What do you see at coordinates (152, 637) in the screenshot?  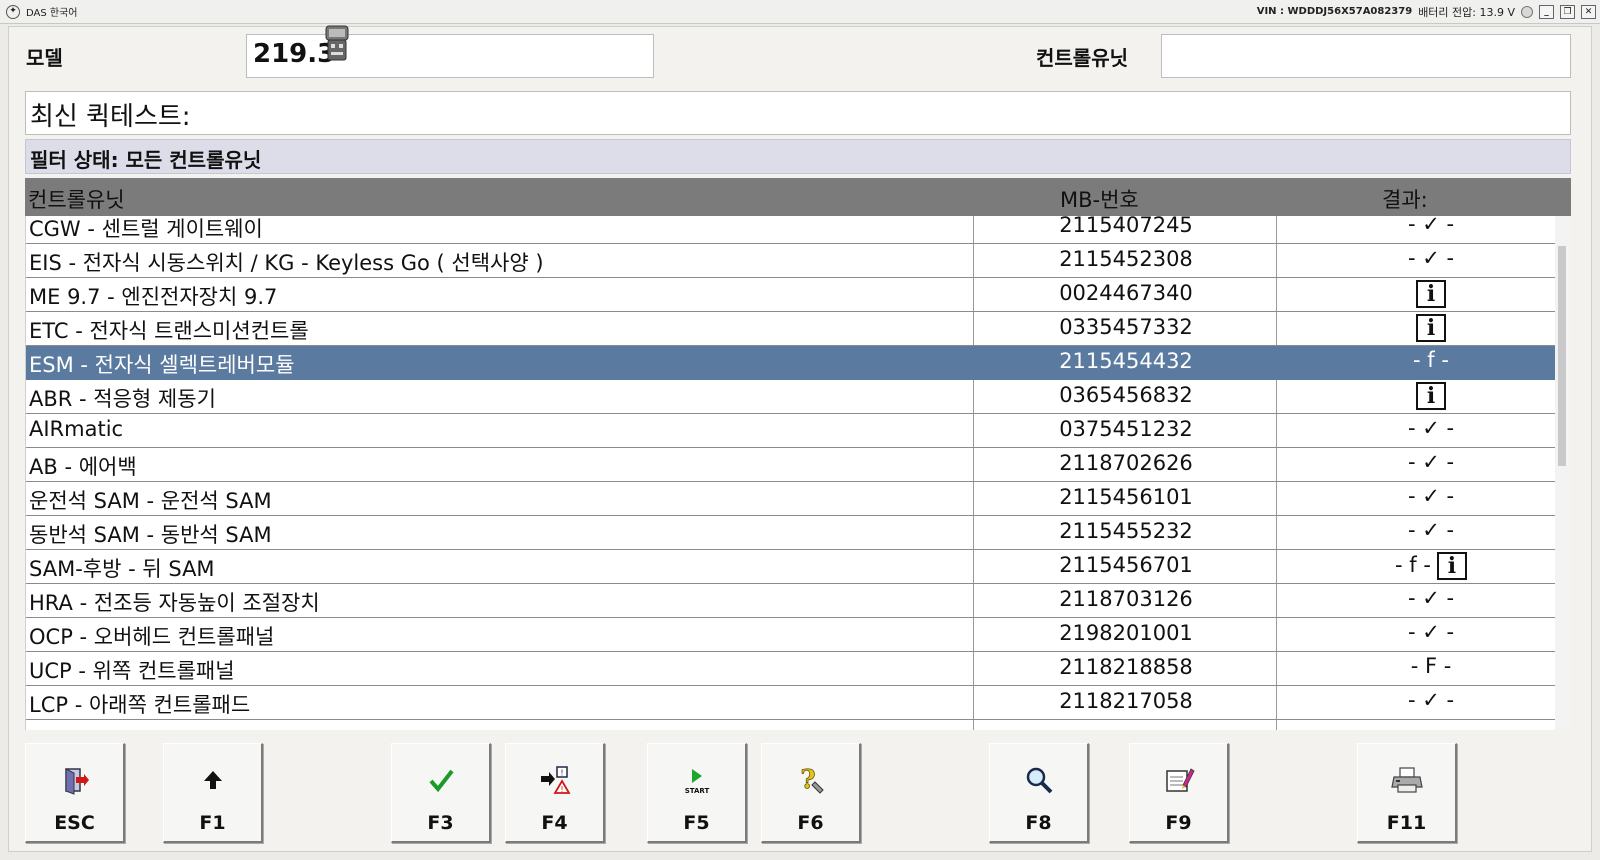 I see `control-unit-name: OCP - 오버헤드 컨트롤패널` at bounding box center [152, 637].